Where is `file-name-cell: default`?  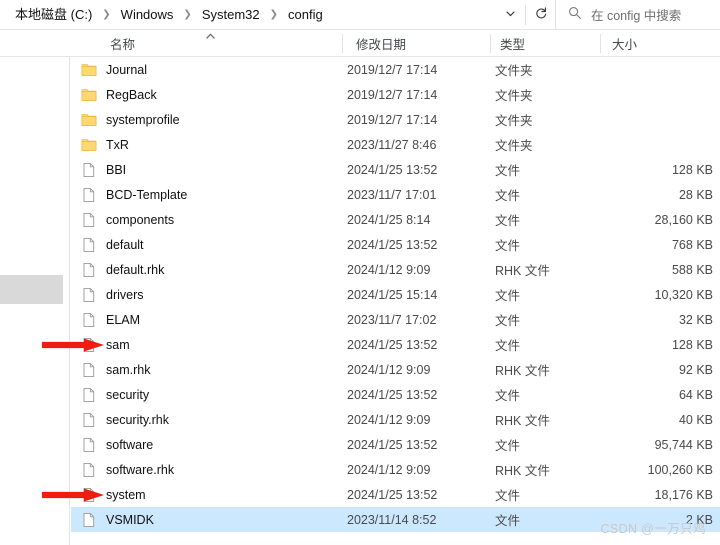
file-name-cell: default is located at coordinates (107, 244).